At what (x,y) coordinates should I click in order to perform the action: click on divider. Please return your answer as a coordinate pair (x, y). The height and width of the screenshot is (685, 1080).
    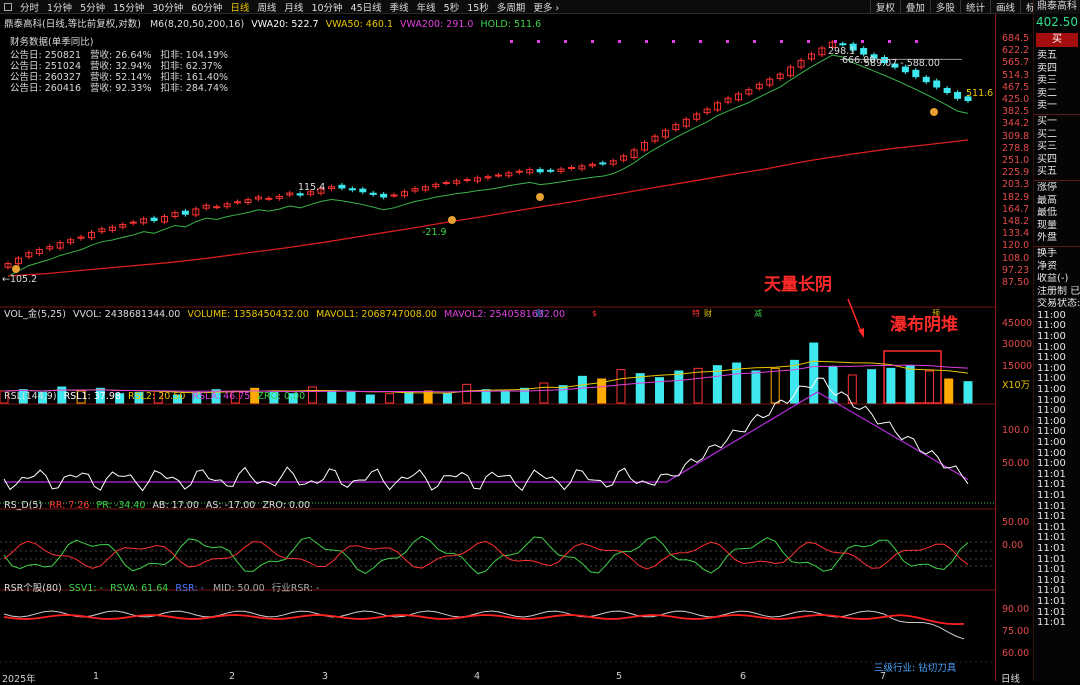
    Looking at the image, I should click on (1057, 246).